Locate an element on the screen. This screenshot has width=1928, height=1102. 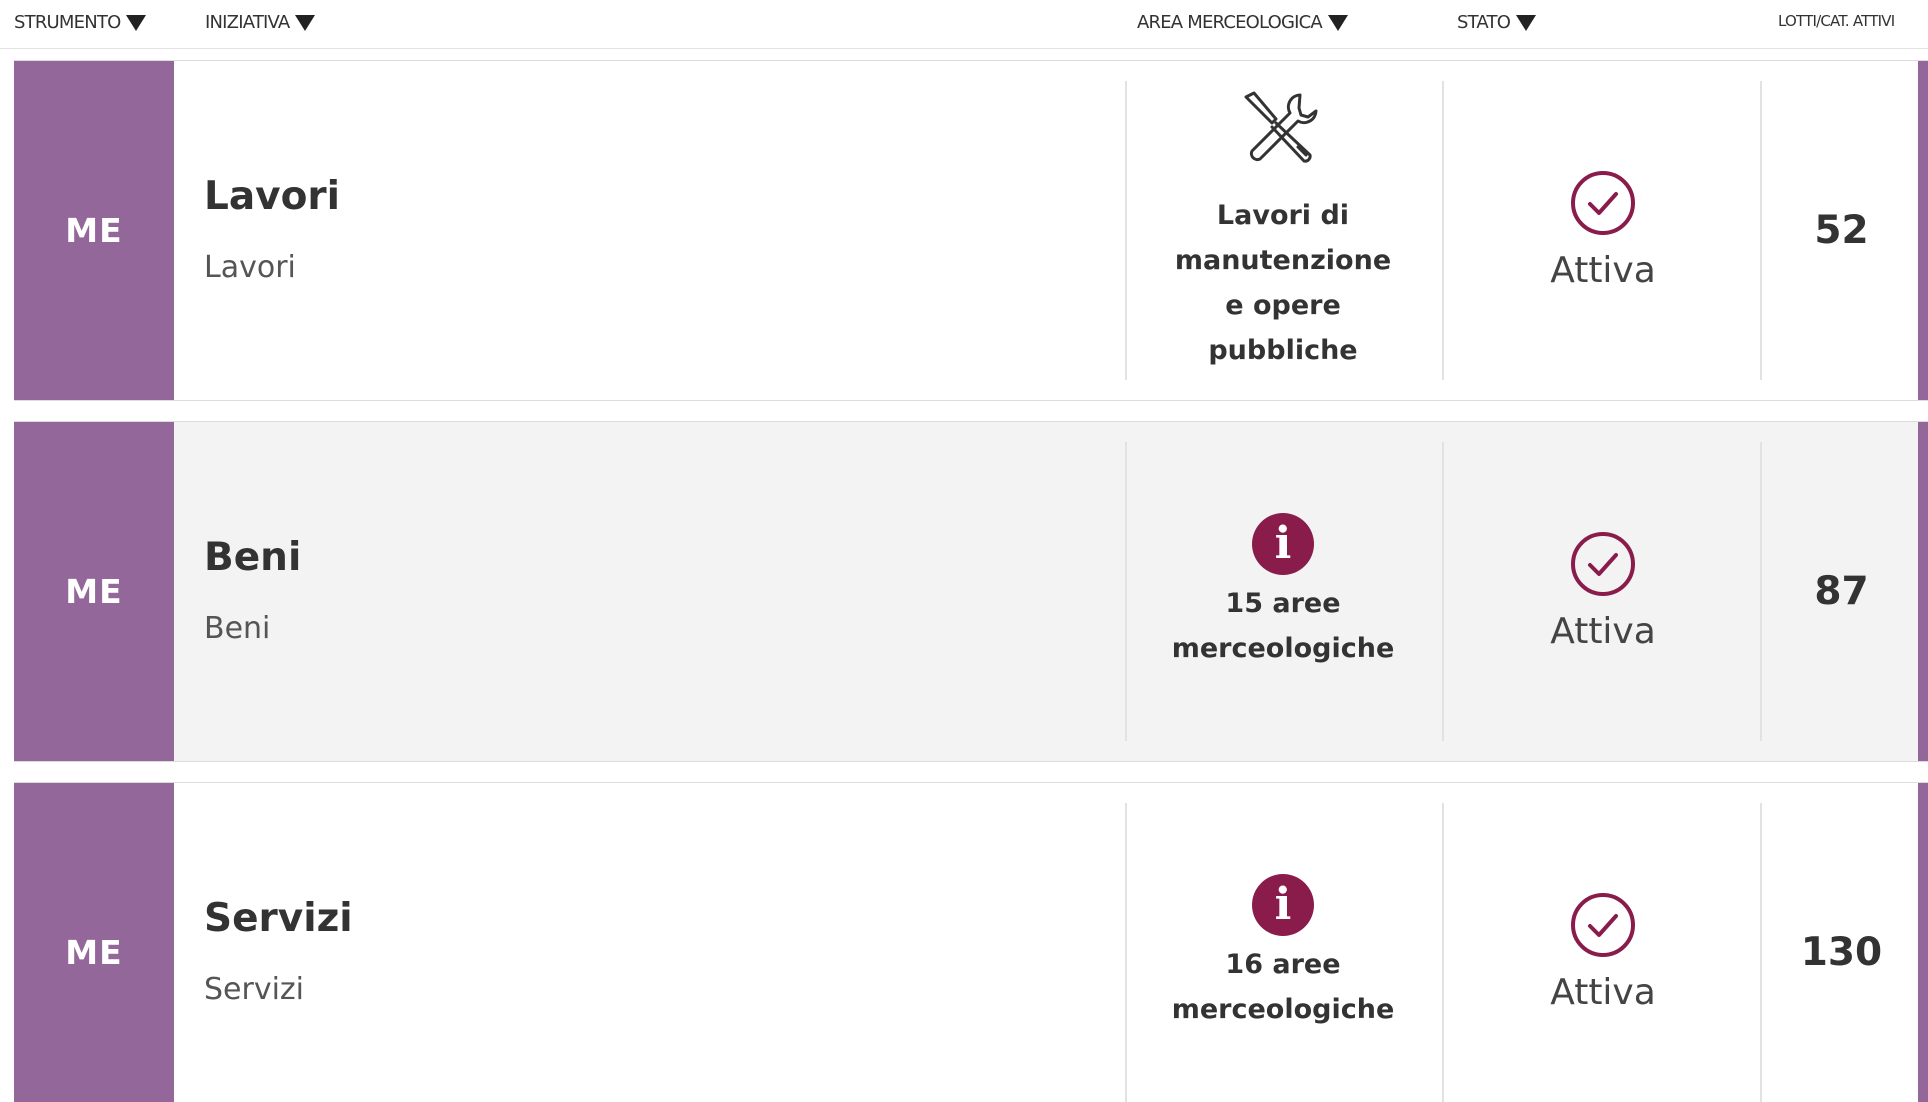
sort-area-merceologica: AREA MERCEOLOGICA is located at coordinates (1242, 22).